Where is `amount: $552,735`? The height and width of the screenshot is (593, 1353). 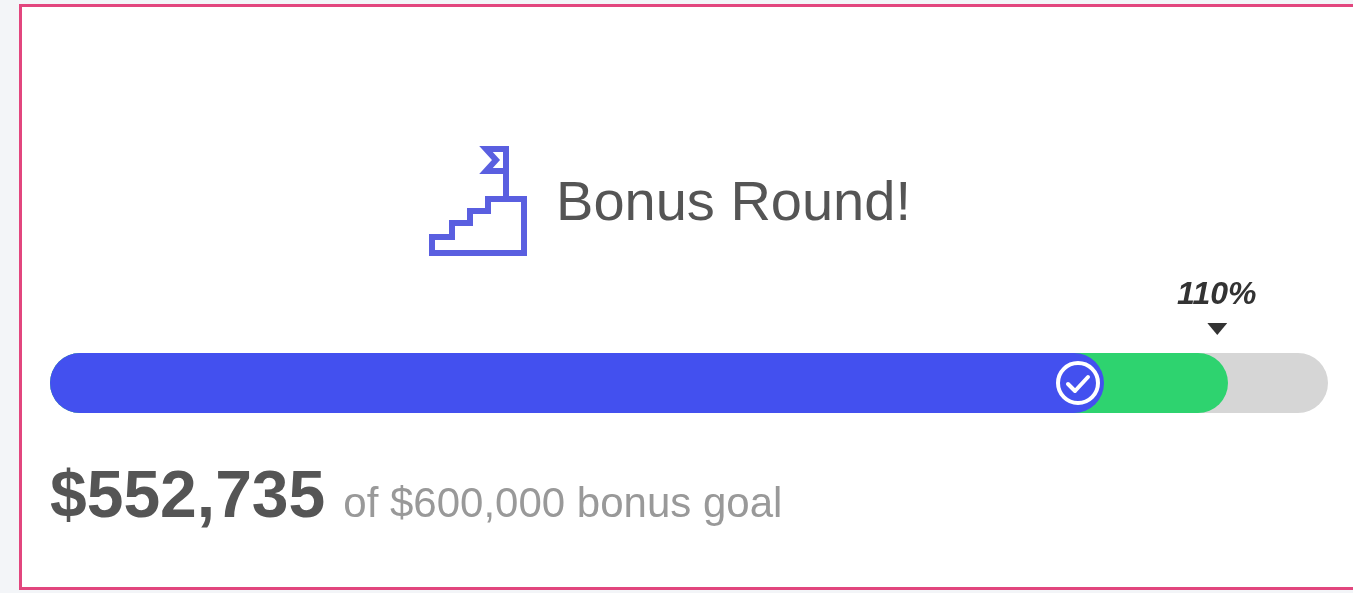
amount: $552,735 is located at coordinates (188, 494).